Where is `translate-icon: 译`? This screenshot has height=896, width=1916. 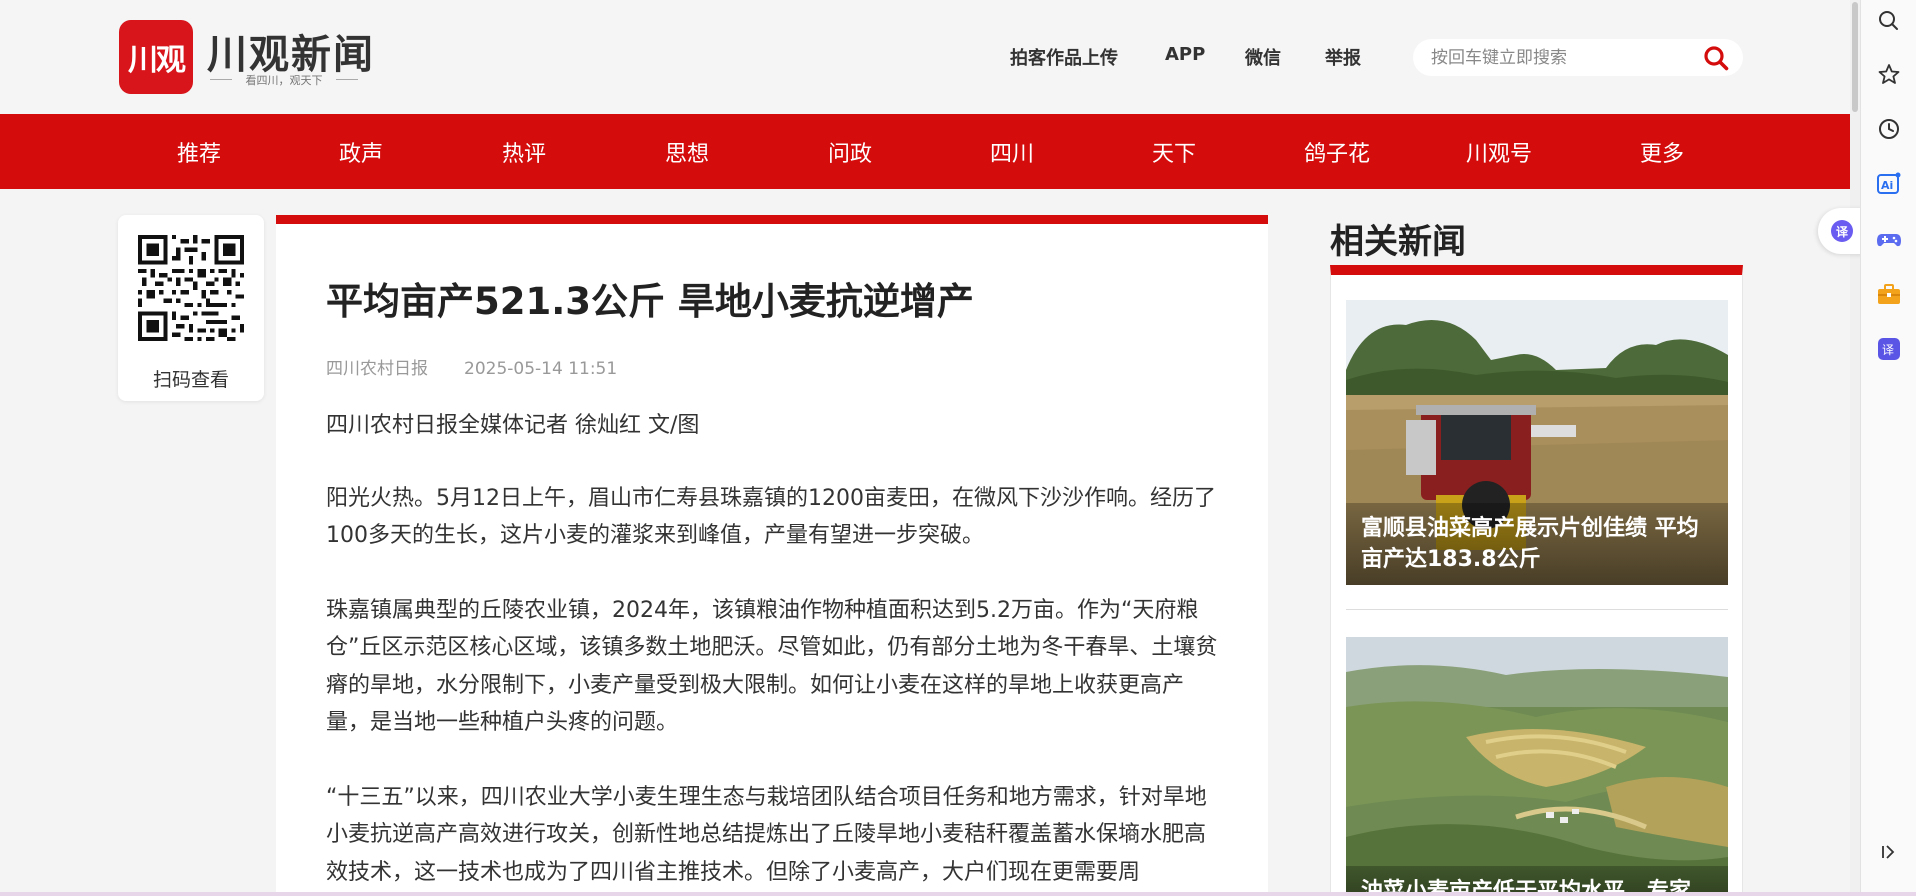
translate-icon: 译 is located at coordinates (1889, 349).